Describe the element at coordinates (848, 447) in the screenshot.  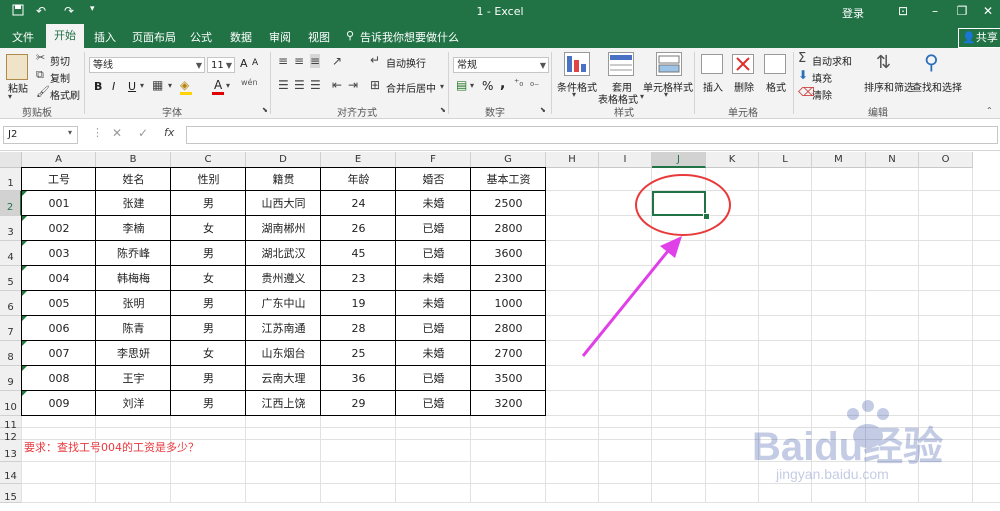
I see `watermark-brand: Baidu经验` at that location.